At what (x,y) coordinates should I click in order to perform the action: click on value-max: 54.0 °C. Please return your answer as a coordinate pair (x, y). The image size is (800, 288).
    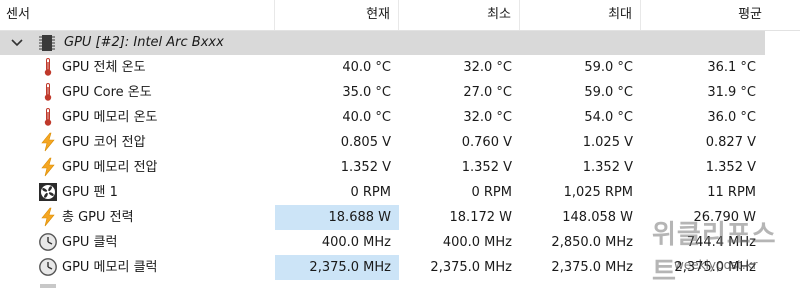
    Looking at the image, I should click on (608, 117).